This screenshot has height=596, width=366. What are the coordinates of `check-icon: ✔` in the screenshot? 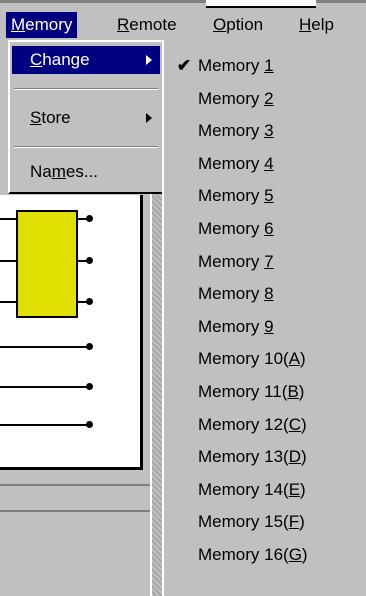 It's located at (184, 65).